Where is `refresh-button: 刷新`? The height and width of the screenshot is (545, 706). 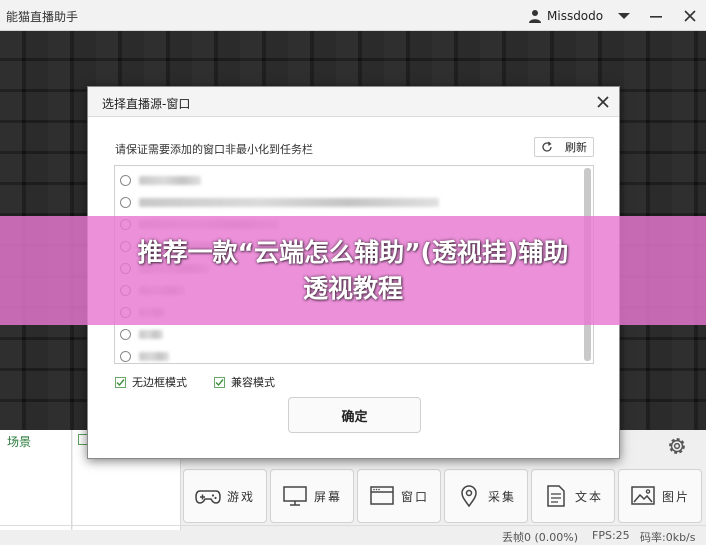 refresh-button: 刷新 is located at coordinates (564, 147).